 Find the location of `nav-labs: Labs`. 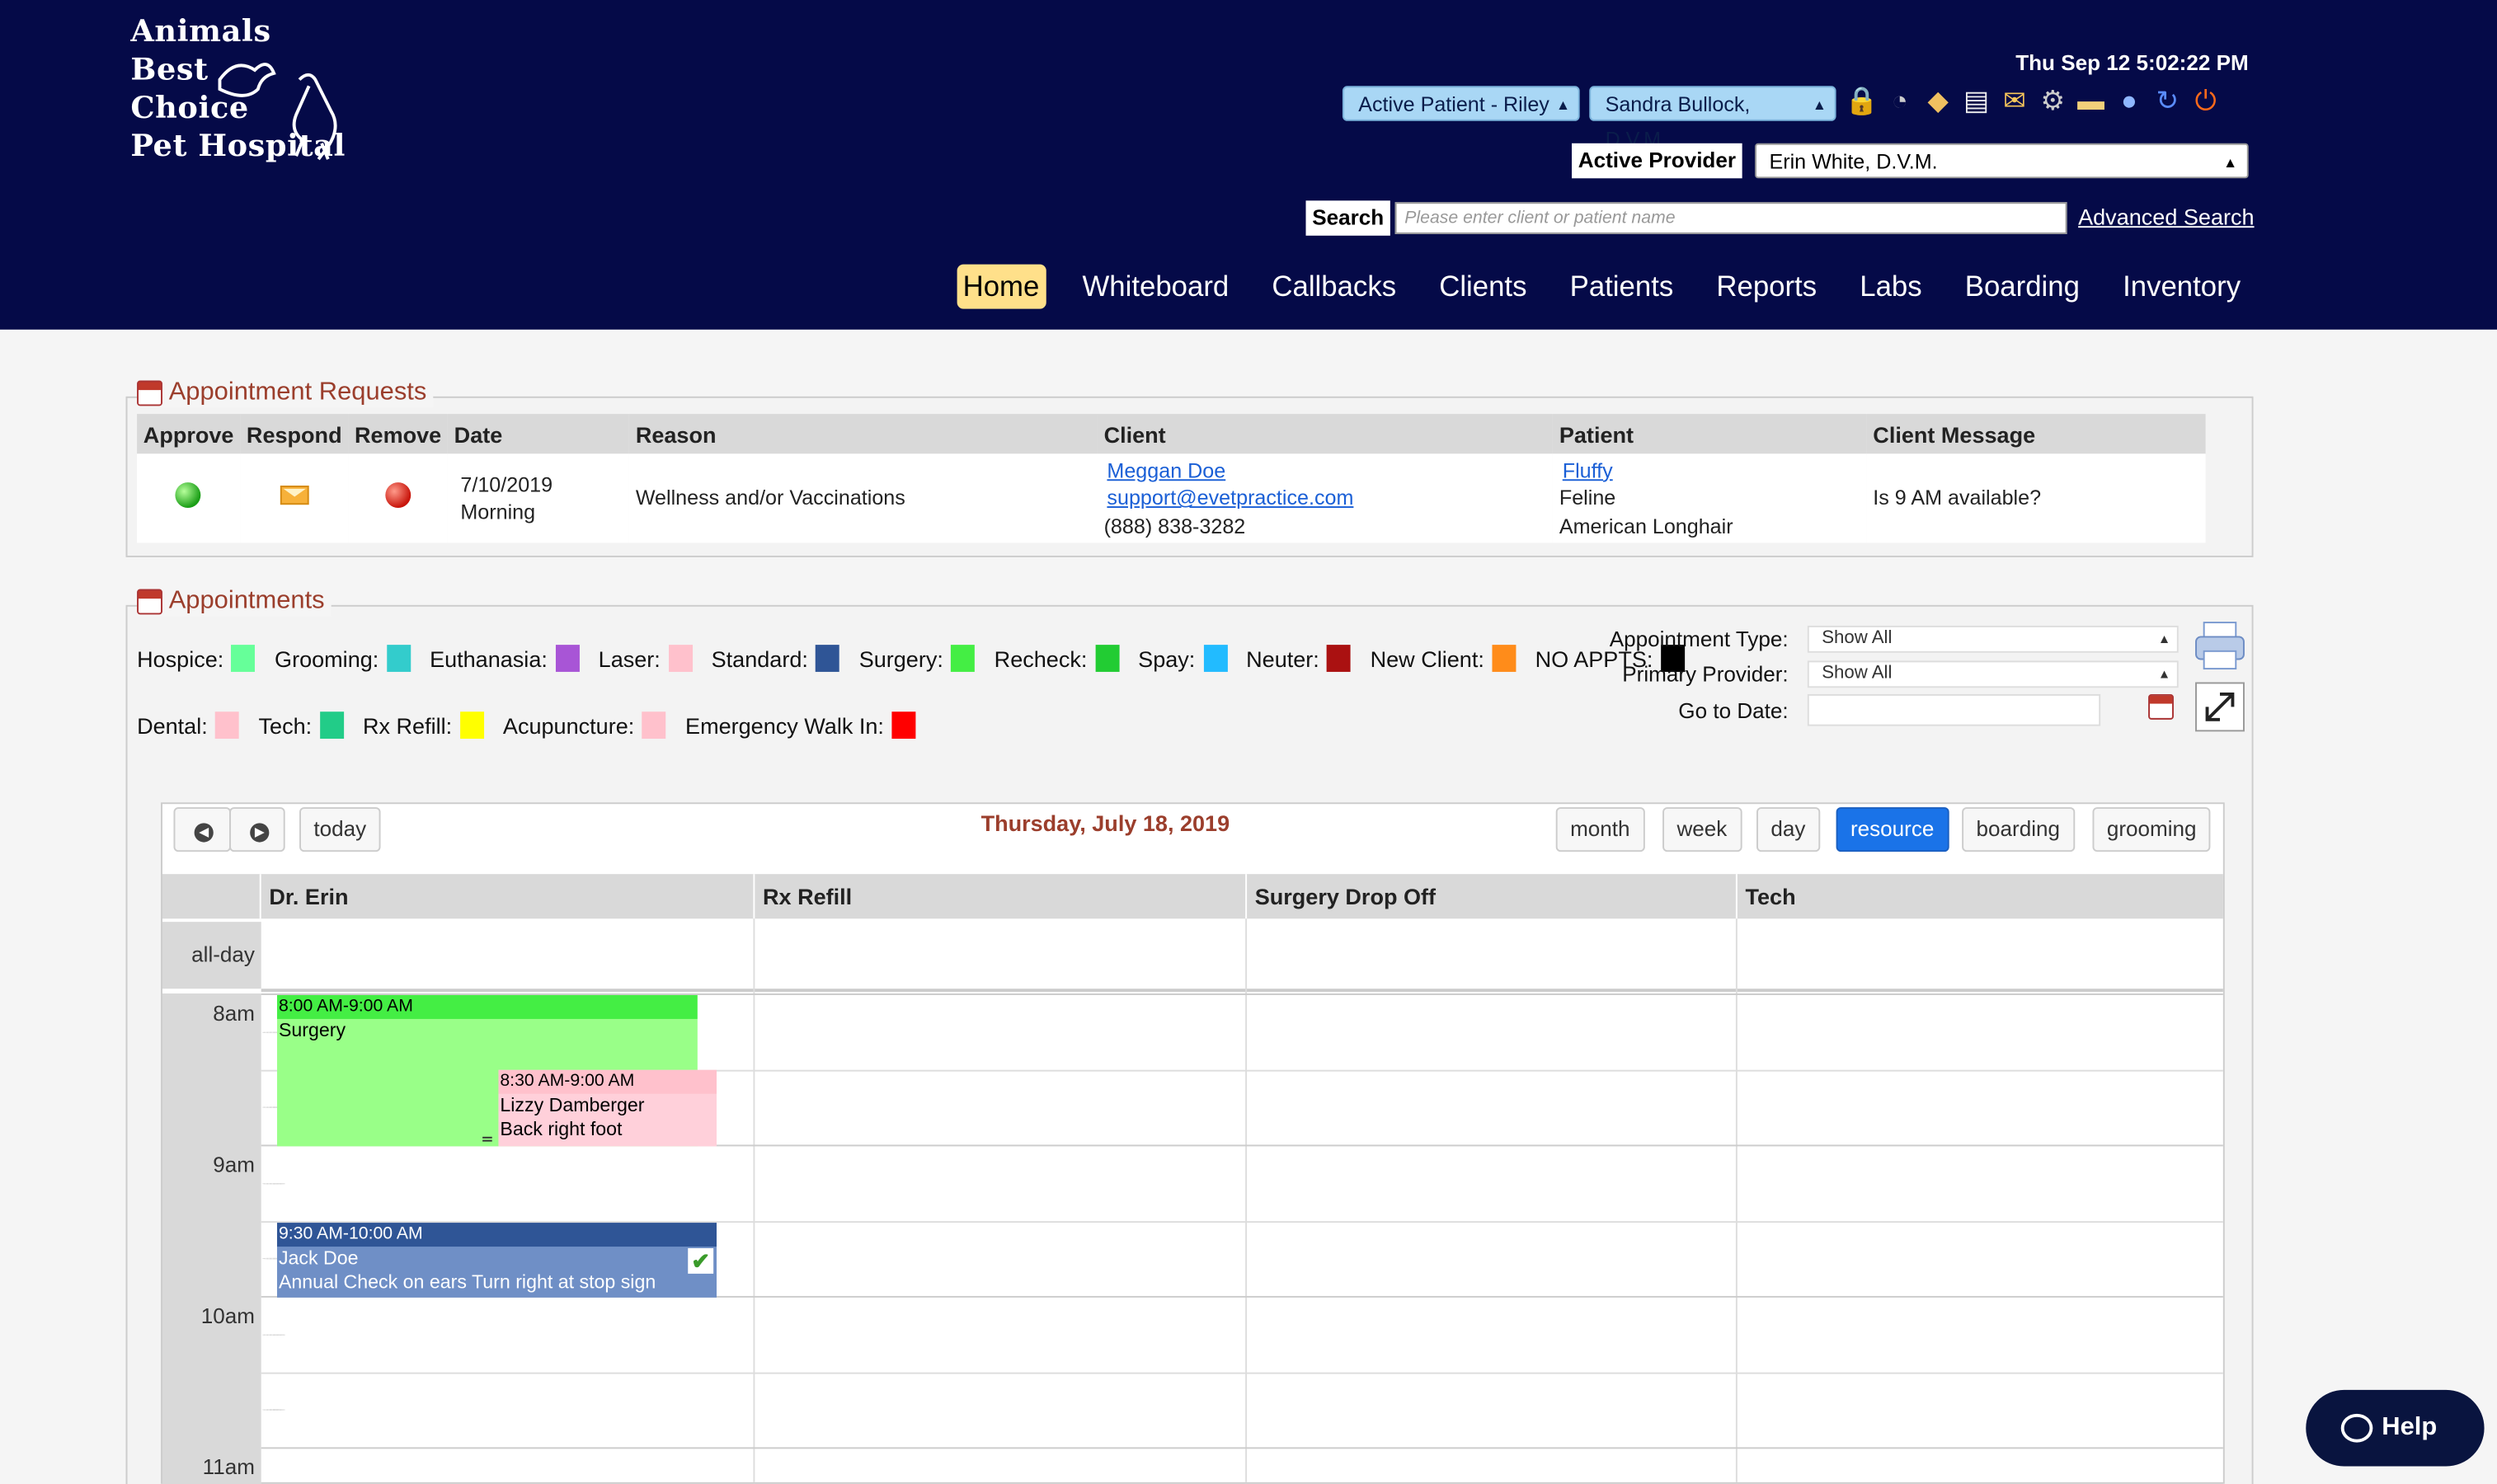

nav-labs: Labs is located at coordinates (1891, 287).